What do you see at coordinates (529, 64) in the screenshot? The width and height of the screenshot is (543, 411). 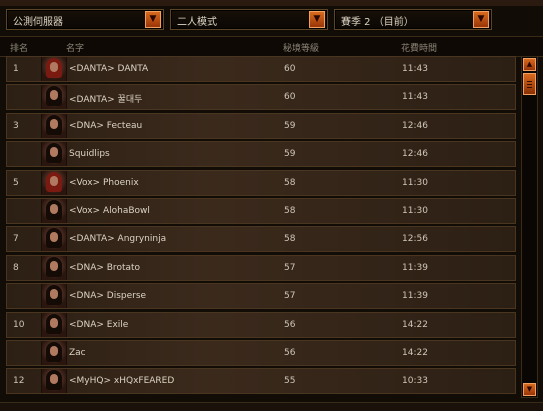 I see `scroll-up-arrow-icon: ▲` at bounding box center [529, 64].